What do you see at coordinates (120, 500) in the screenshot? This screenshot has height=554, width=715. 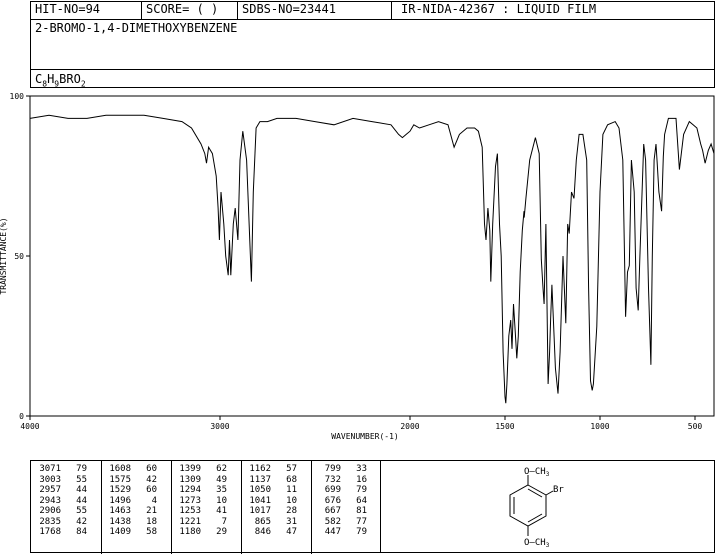 I see `peak-wavenumber: 1496` at bounding box center [120, 500].